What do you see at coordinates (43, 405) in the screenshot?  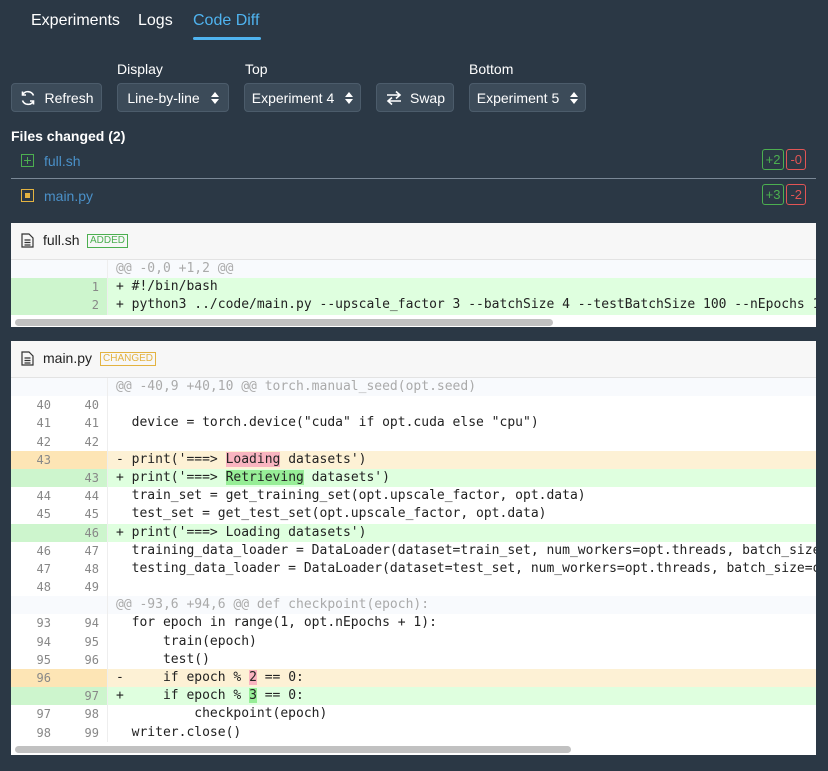 I see `old-line-number: 40` at bounding box center [43, 405].